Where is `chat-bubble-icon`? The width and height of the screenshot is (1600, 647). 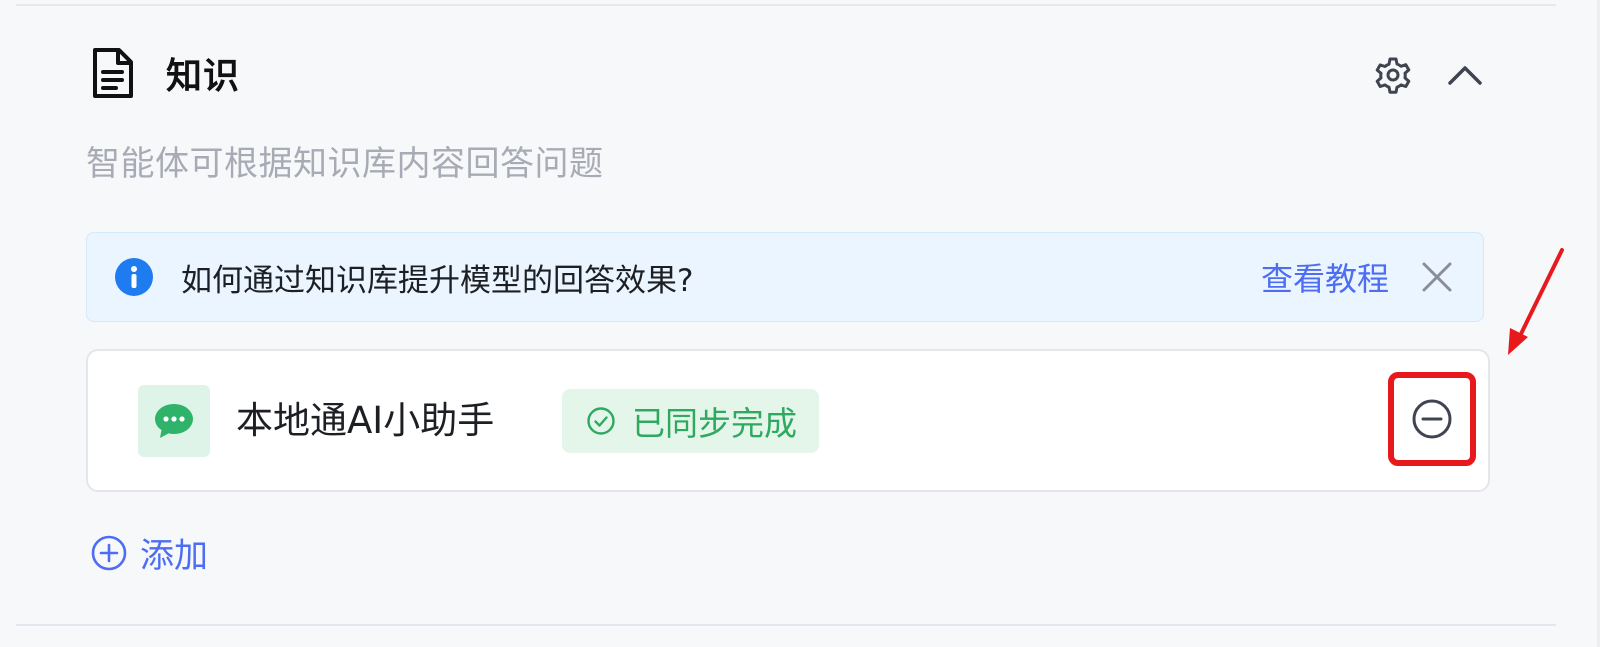 chat-bubble-icon is located at coordinates (174, 421).